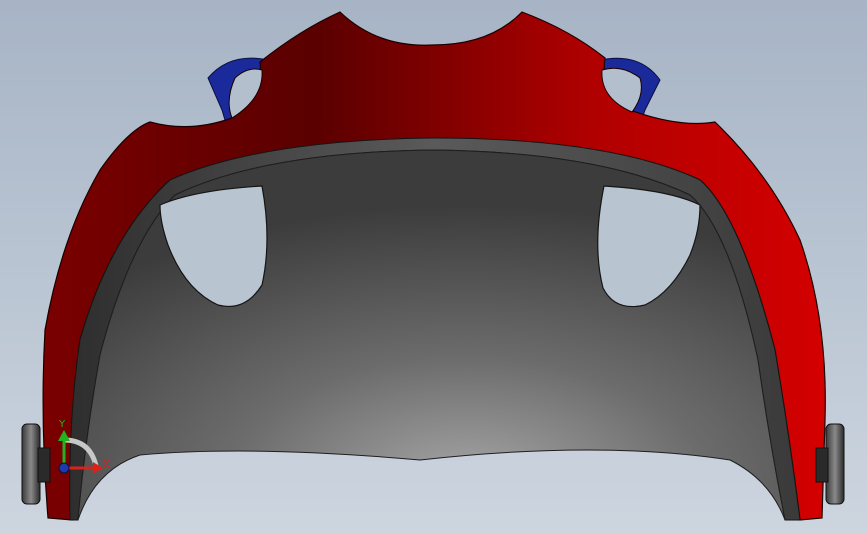 Image resolution: width=867 pixels, height=533 pixels. What do you see at coordinates (62, 424) in the screenshot?
I see `triad-y-label: Y` at bounding box center [62, 424].